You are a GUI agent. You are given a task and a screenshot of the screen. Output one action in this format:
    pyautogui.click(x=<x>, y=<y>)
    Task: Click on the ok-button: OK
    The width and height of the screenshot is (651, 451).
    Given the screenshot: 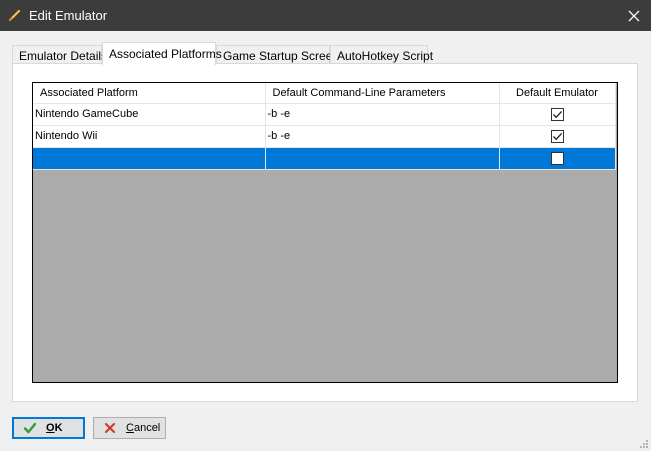 What is the action you would take?
    pyautogui.click(x=48, y=428)
    